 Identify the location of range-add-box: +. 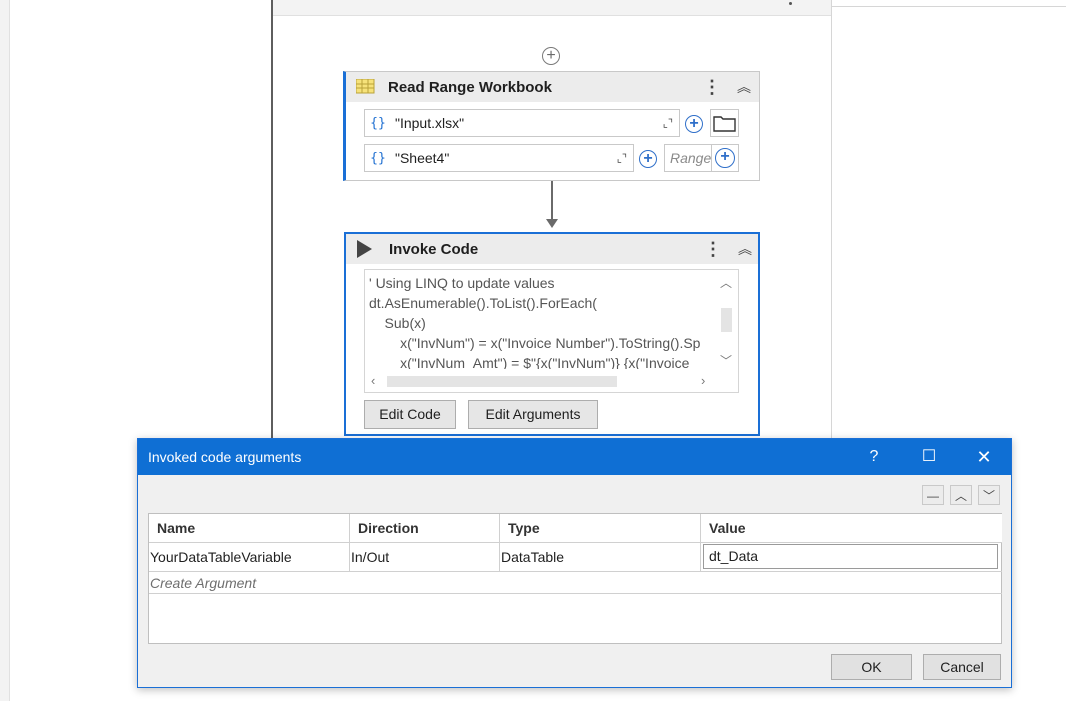
(725, 158).